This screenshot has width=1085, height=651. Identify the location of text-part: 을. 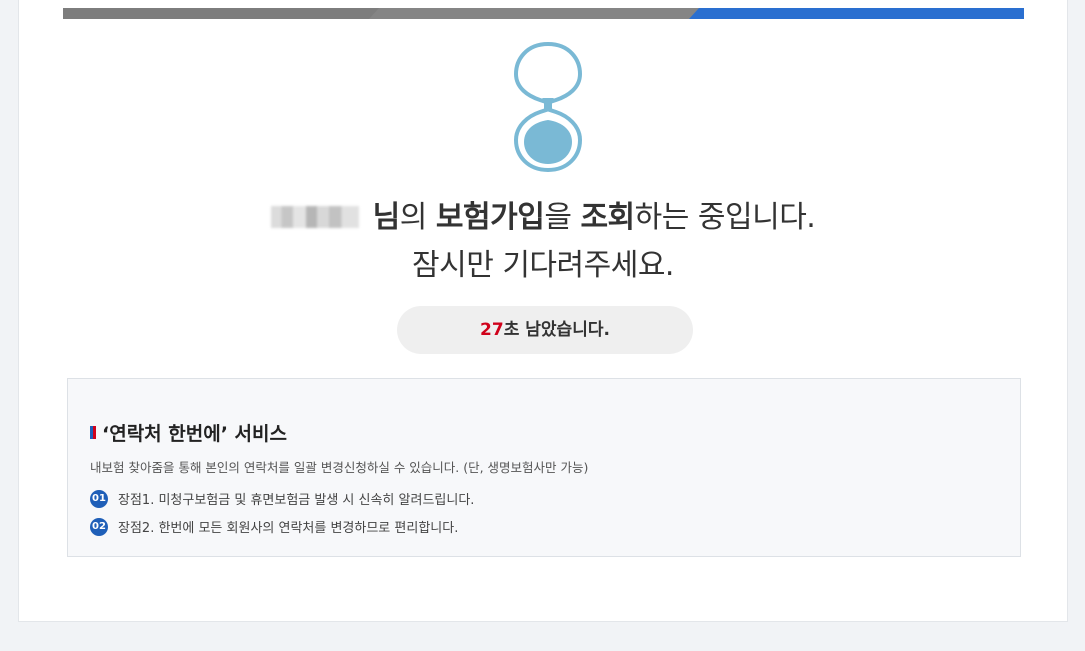
(562, 217).